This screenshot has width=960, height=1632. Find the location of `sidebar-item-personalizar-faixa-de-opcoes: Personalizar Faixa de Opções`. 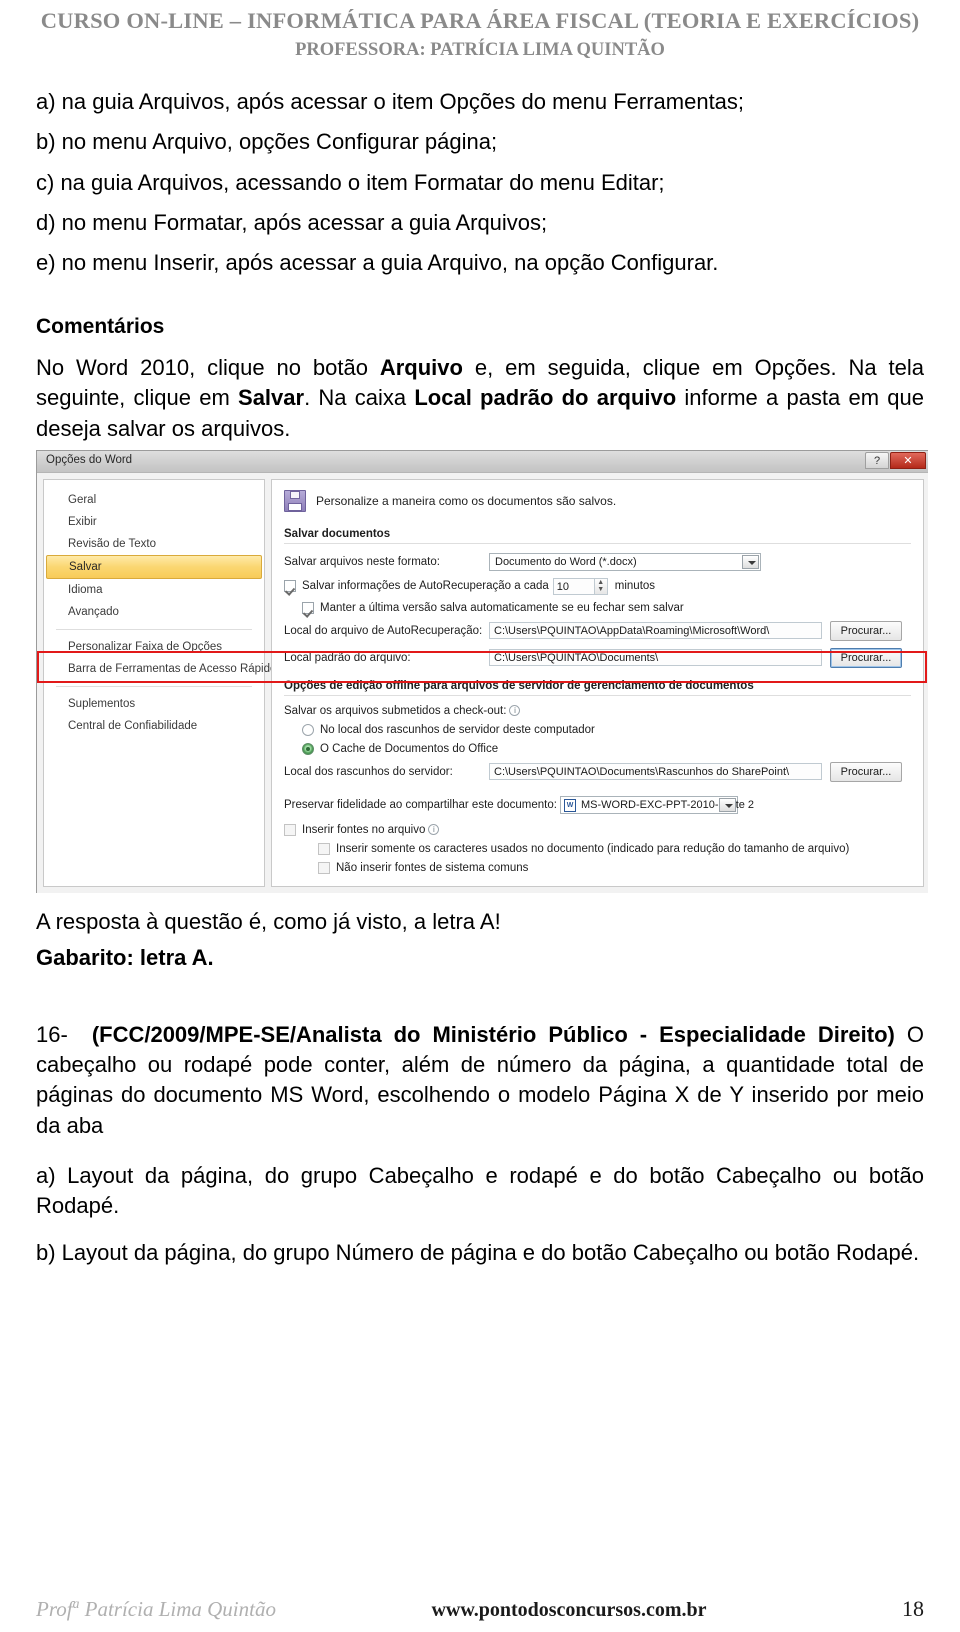

sidebar-item-personalizar-faixa-de-opcoes: Personalizar Faixa de Opções is located at coordinates (154, 647).